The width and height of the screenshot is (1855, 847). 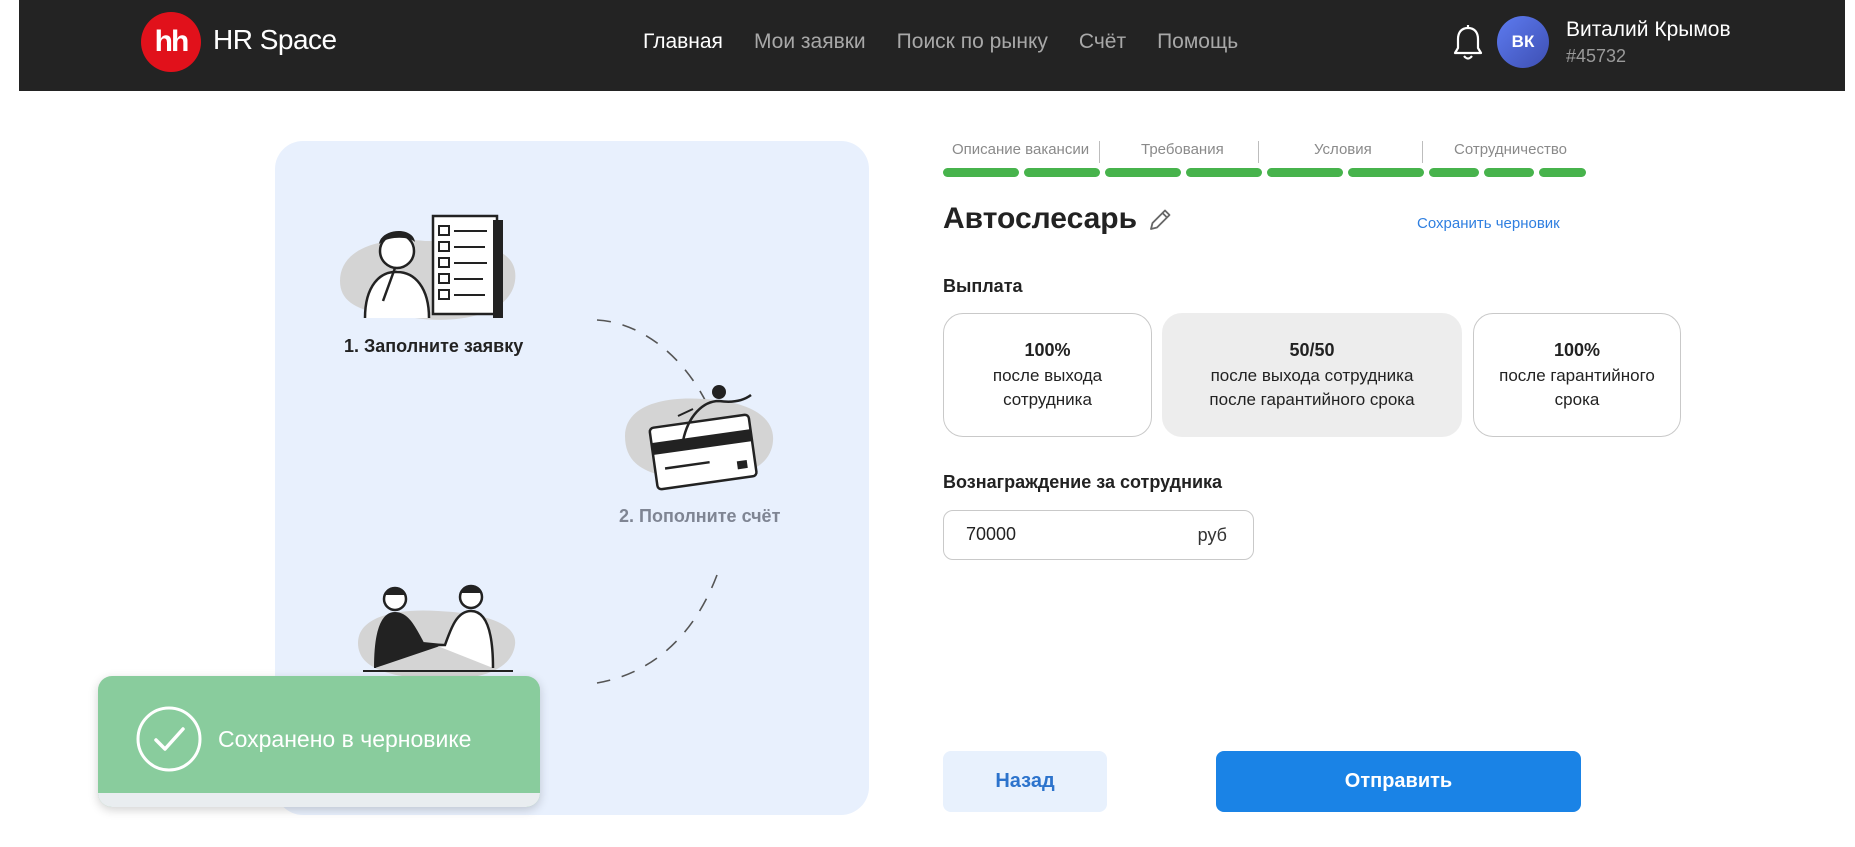 I want to click on payment-option-percent: 50/50, so click(x=1312, y=350).